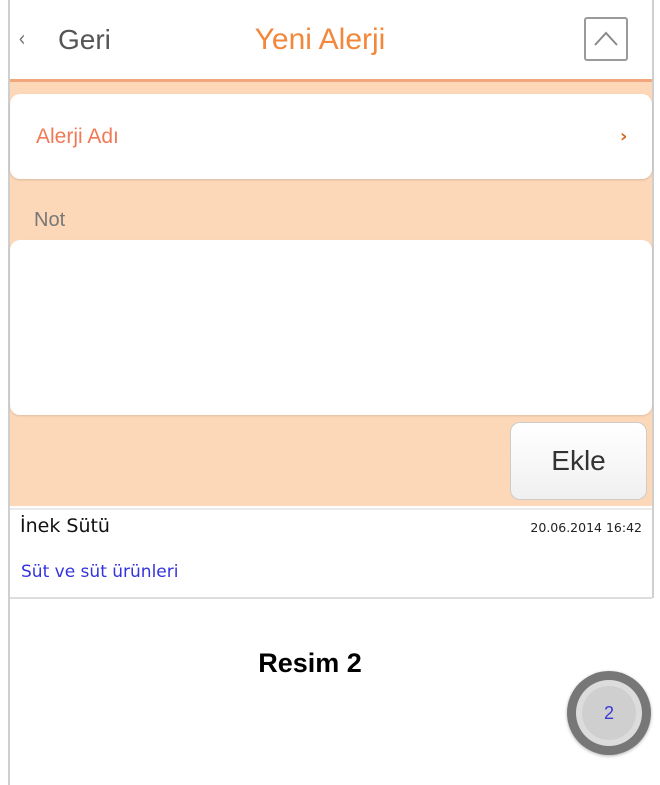 The width and height of the screenshot is (660, 785). I want to click on page-title: Yeni Alerji, so click(320, 39).